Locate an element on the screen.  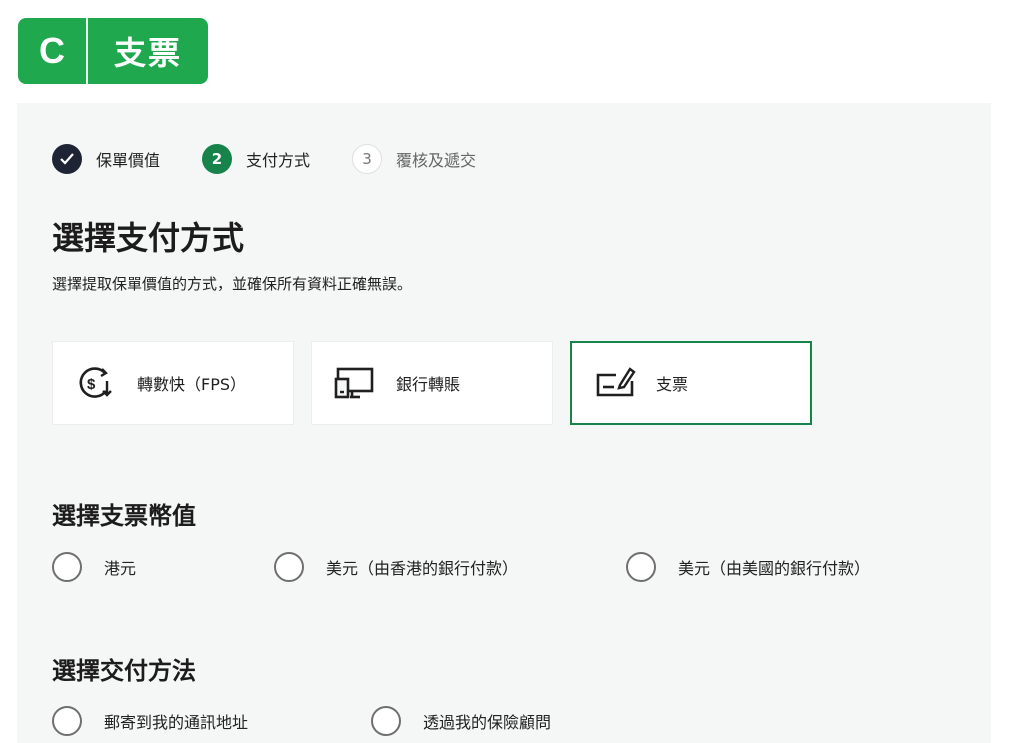
step-label: 覆核及遞交 is located at coordinates (436, 160).